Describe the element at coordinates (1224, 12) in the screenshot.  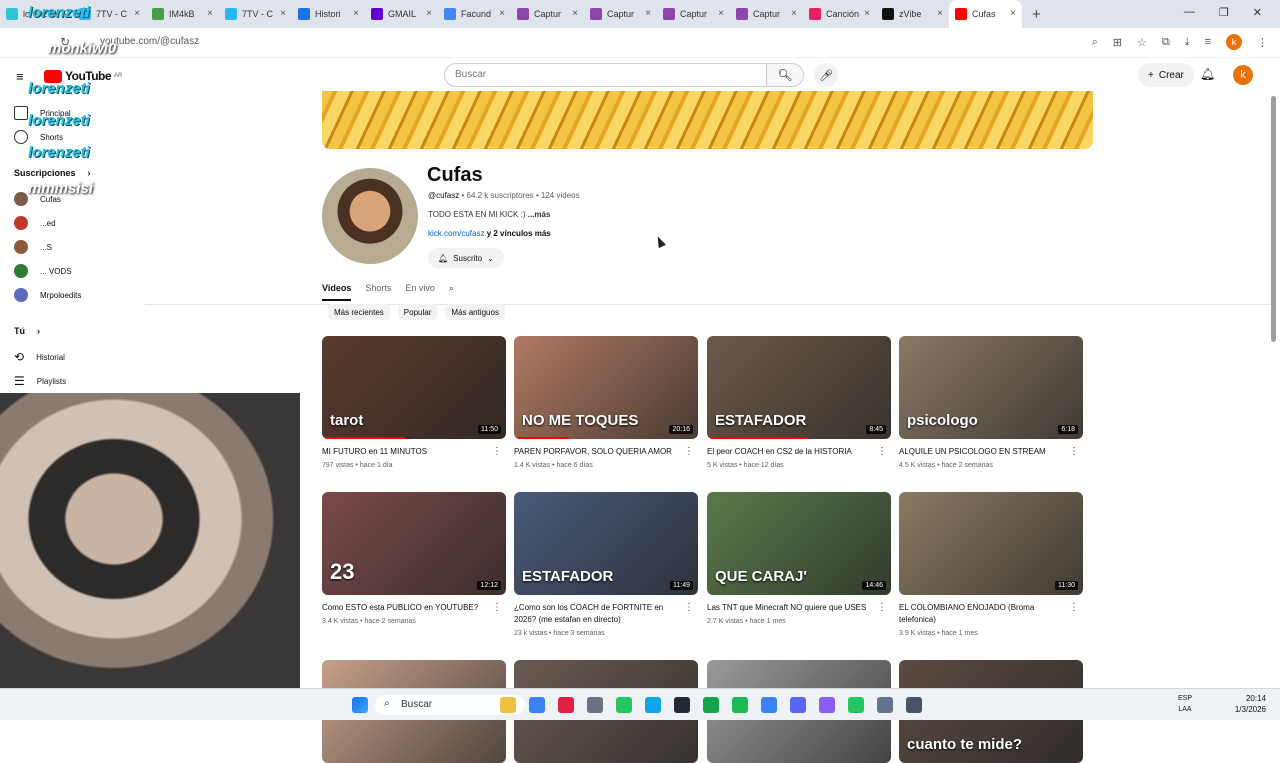
I see `restore-icon: ❐` at that location.